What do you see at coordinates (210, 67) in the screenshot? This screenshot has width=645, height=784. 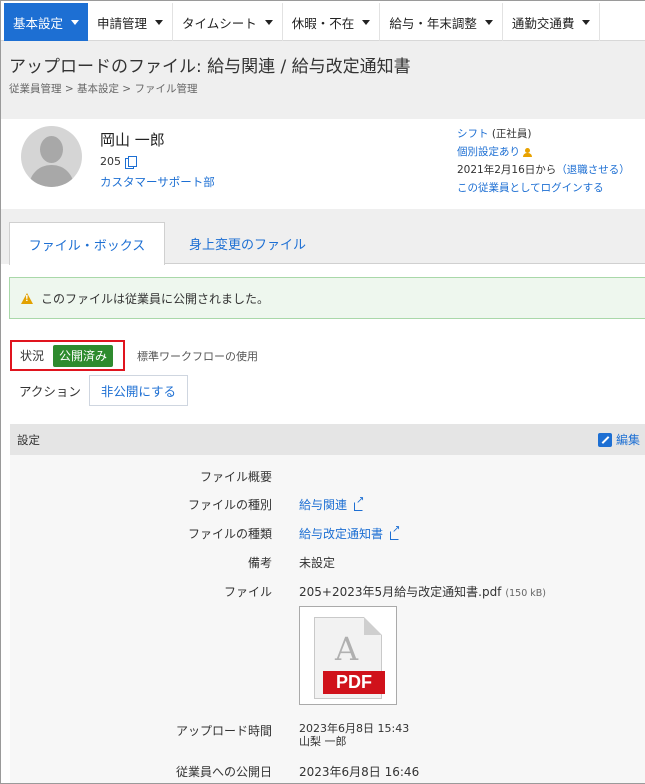 I see `page-title: アップロードのファイル: 給与関連 / 給与改定通知書` at bounding box center [210, 67].